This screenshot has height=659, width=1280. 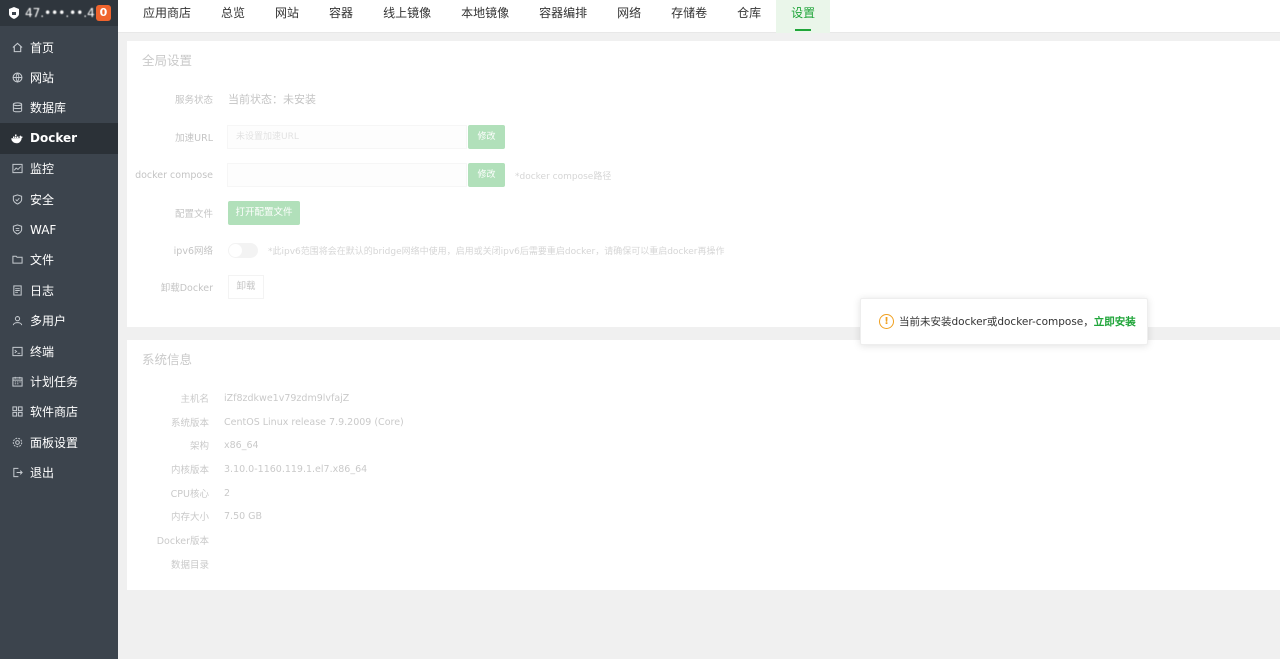 I want to click on info-label: 架构, so click(x=199, y=446).